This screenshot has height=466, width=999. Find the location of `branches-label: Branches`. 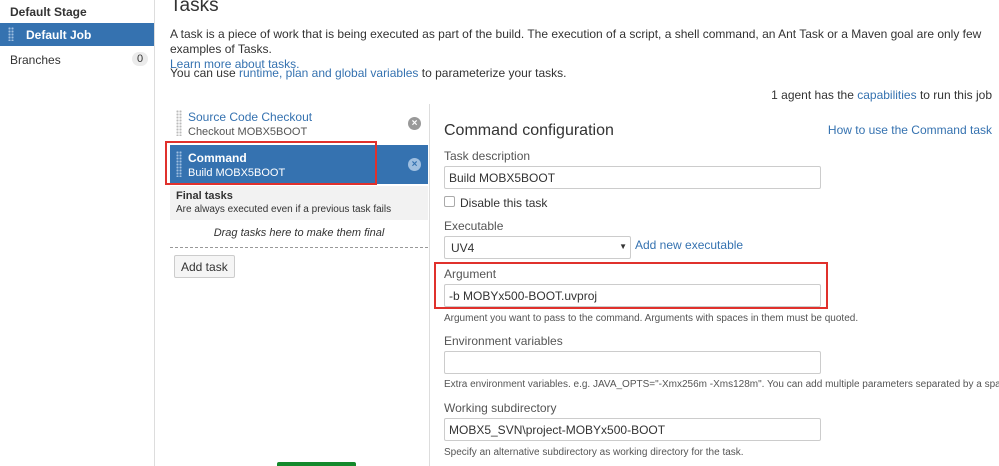

branches-label: Branches is located at coordinates (35, 60).